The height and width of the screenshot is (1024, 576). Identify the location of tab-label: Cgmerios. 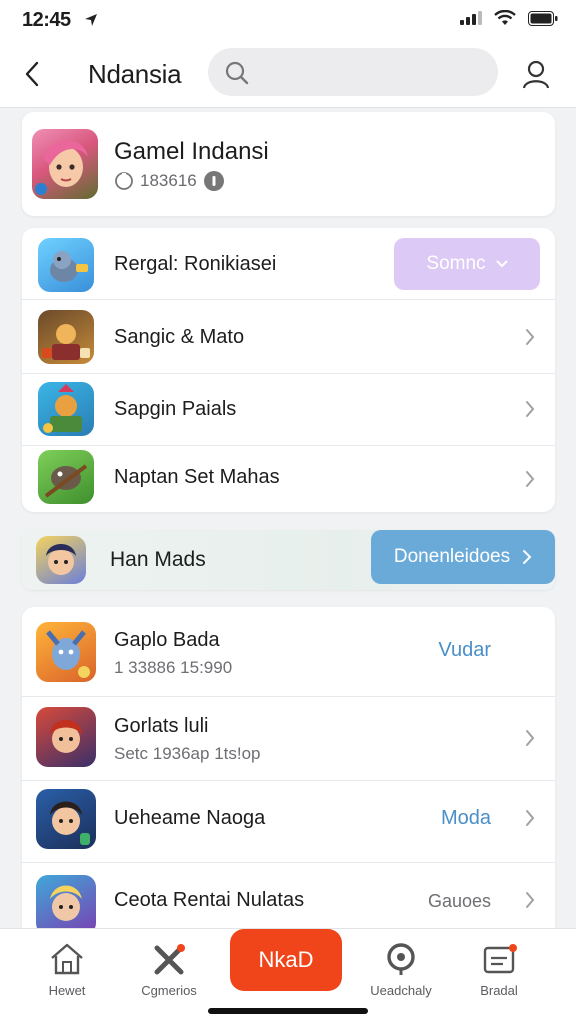
(169, 990).